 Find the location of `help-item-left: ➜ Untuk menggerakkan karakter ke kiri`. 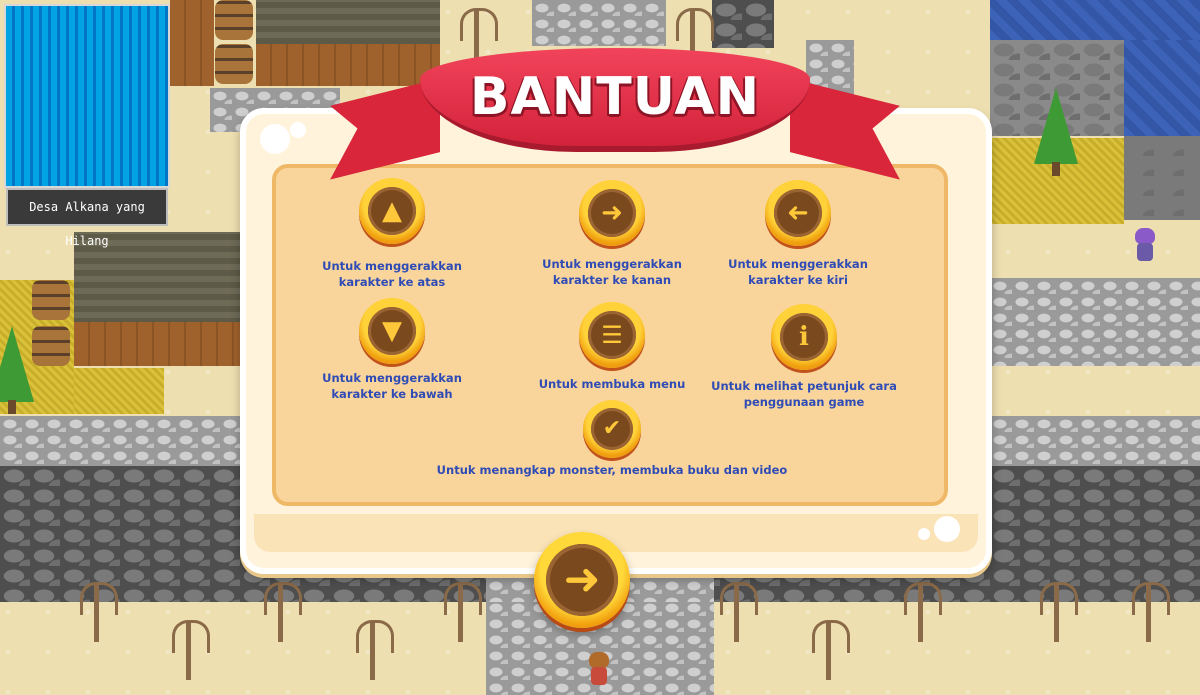

help-item-left: ➜ Untuk menggerakkan karakter ke kiri is located at coordinates (798, 234).